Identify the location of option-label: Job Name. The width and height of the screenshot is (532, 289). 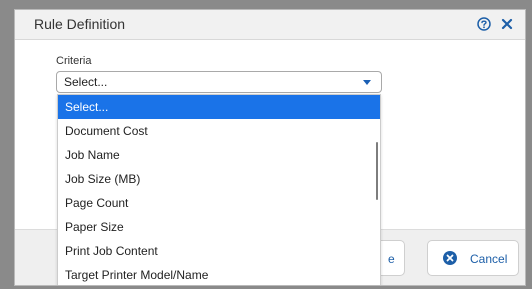
(92, 155).